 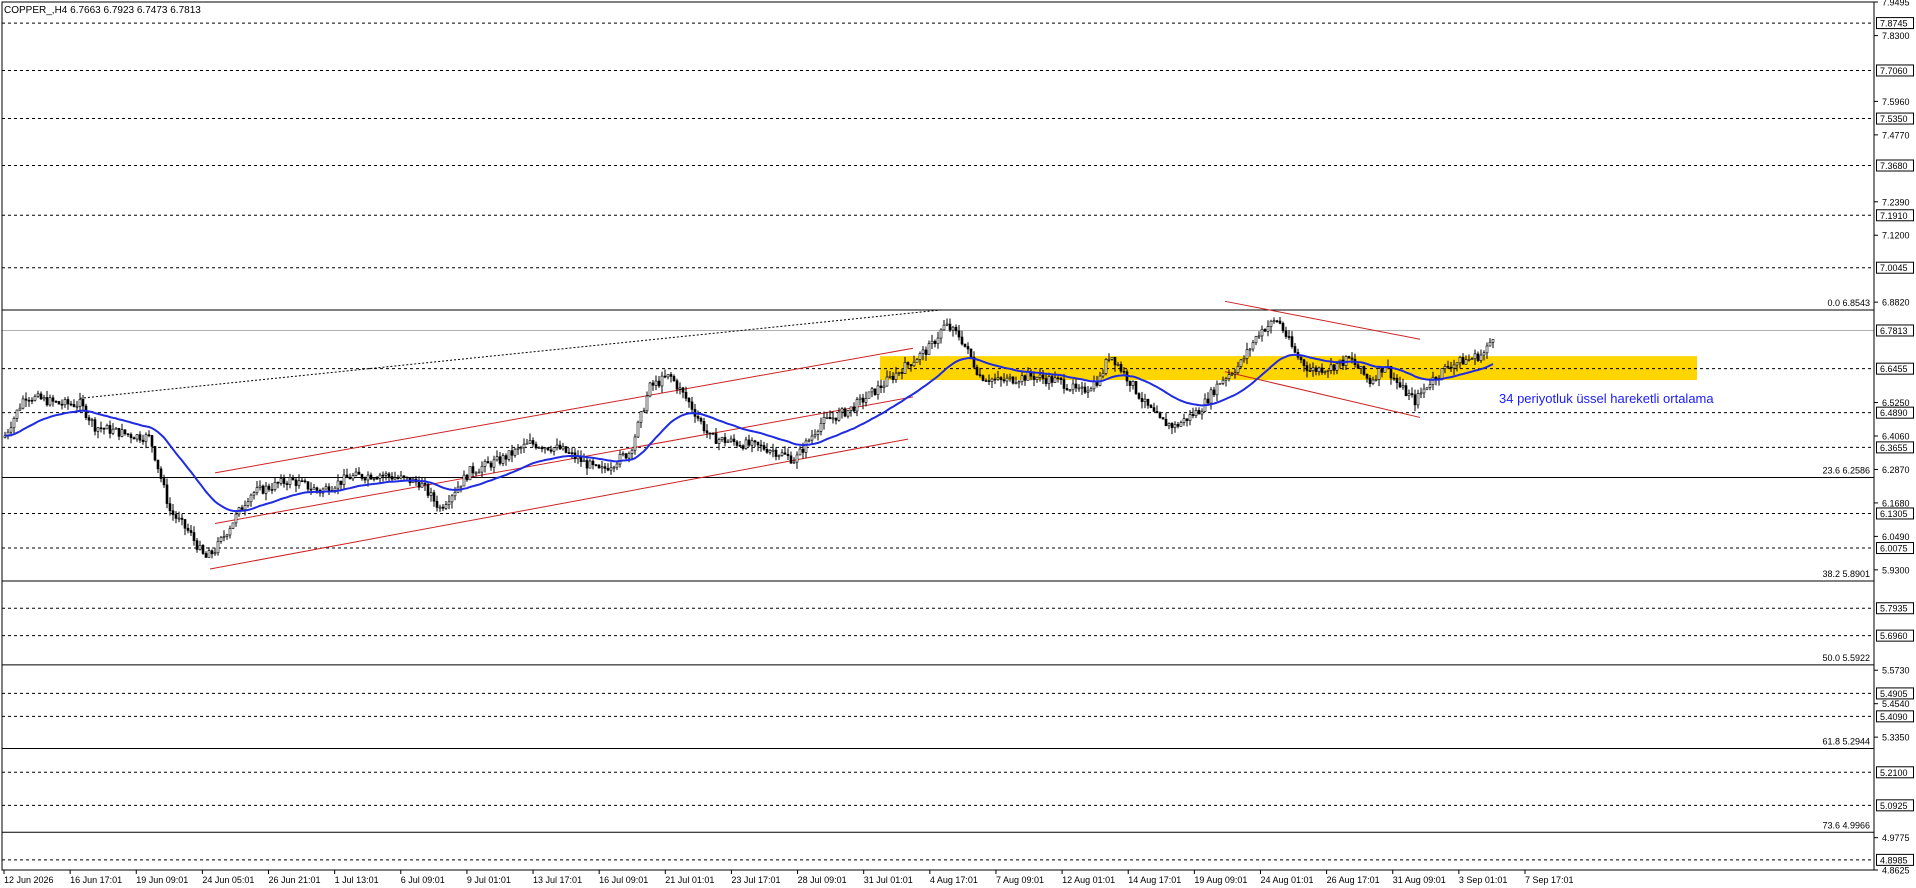 What do you see at coordinates (1549, 880) in the screenshot?
I see `x-tick-label: 7 Sep 17:01` at bounding box center [1549, 880].